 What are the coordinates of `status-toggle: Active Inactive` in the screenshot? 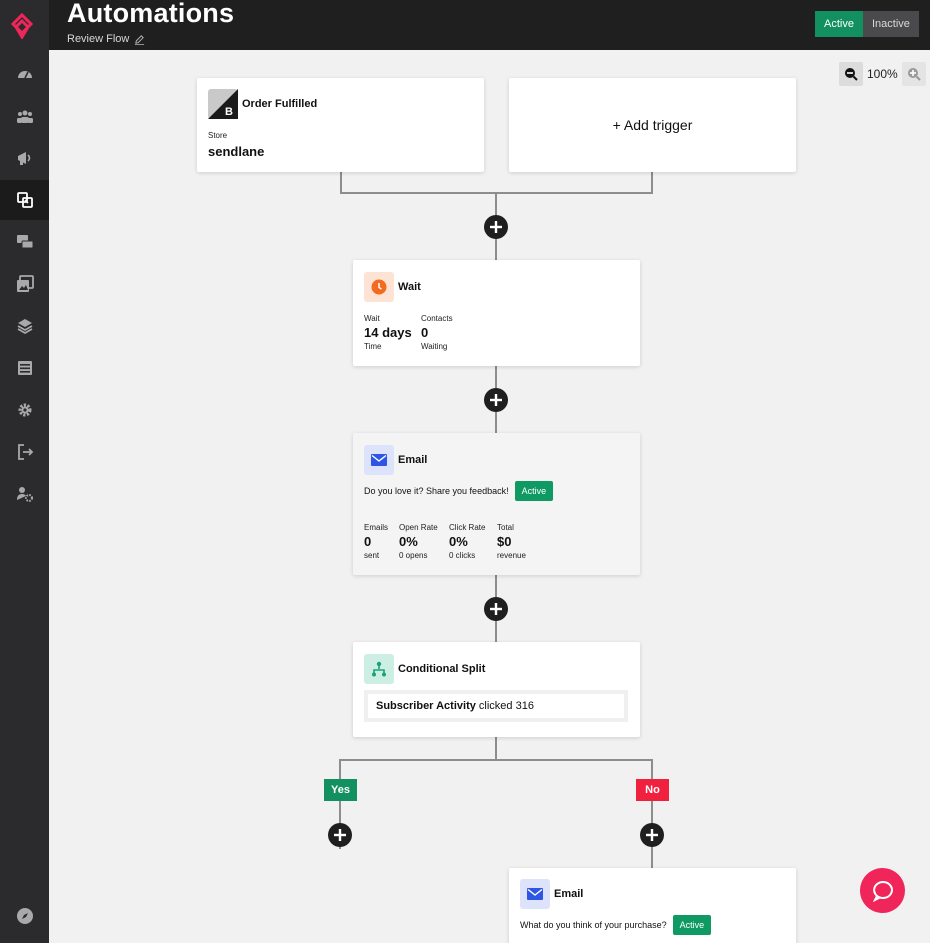 It's located at (867, 24).